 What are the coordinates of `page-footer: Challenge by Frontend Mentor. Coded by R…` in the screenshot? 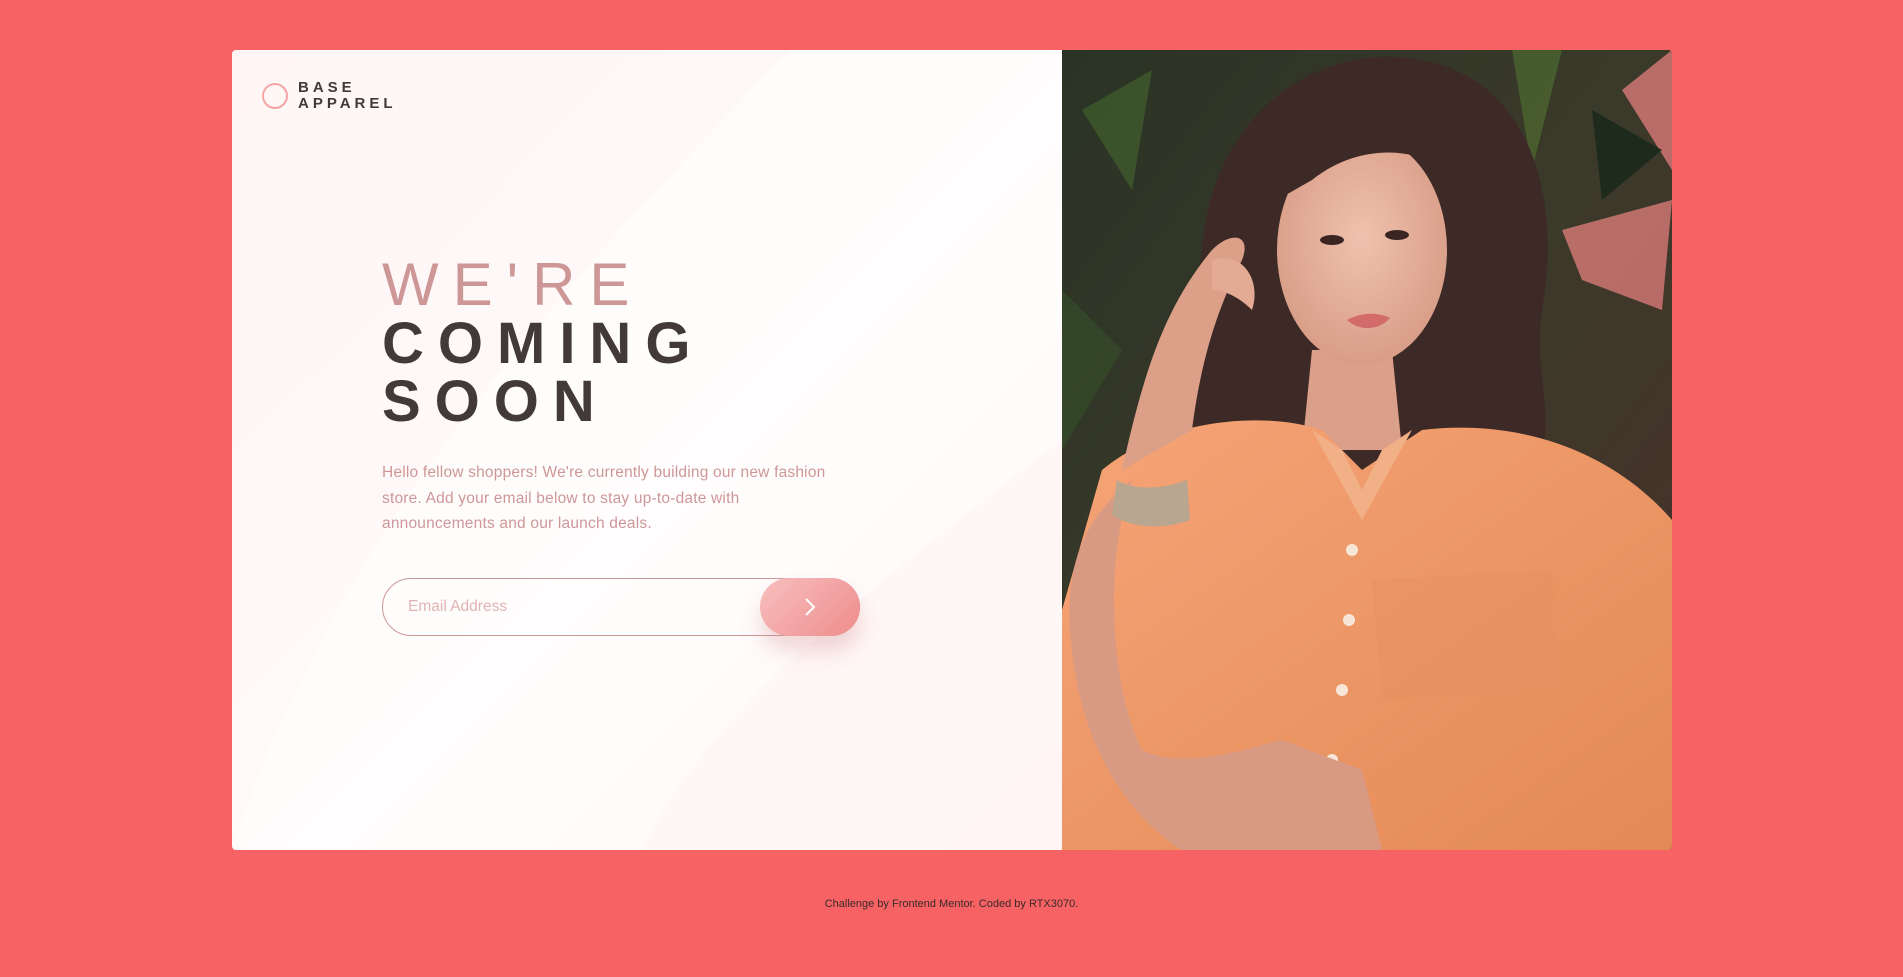 It's located at (951, 904).